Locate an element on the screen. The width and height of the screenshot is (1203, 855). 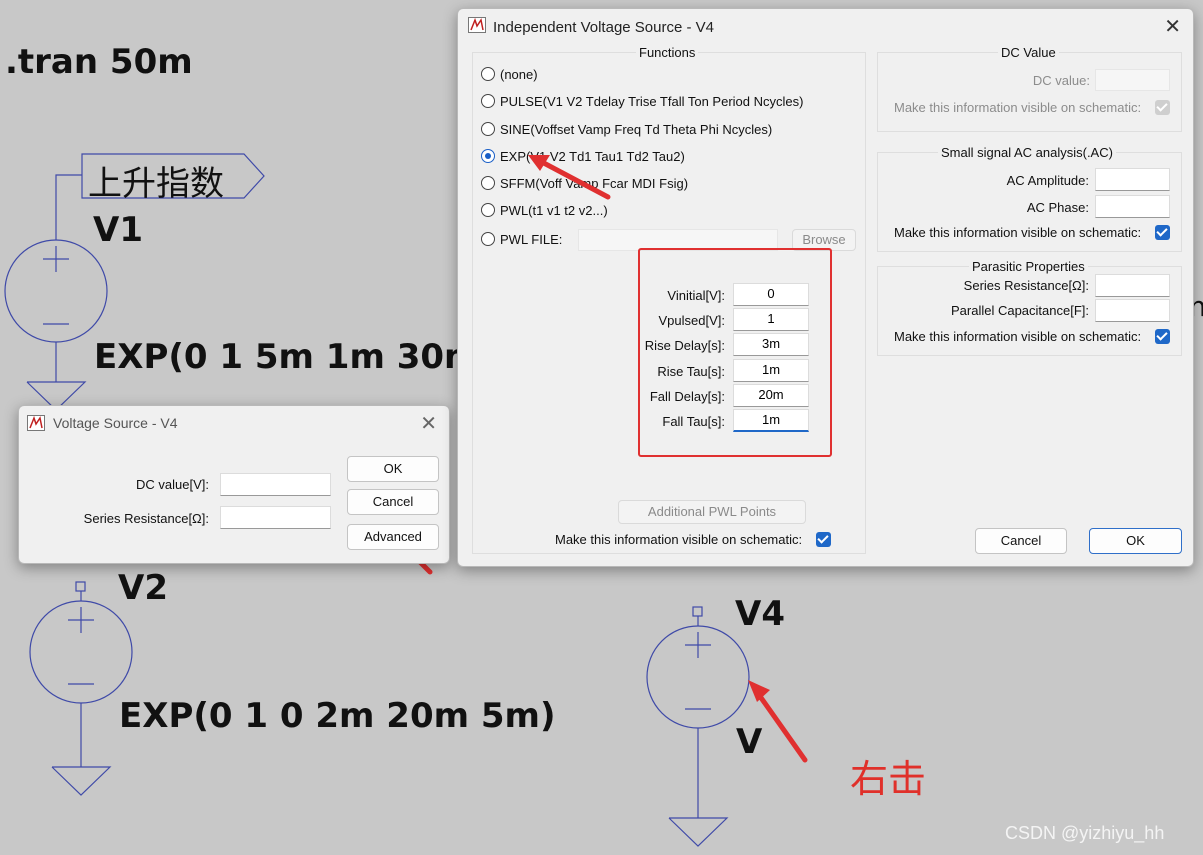
v4-symbol is located at coordinates (698, 726).